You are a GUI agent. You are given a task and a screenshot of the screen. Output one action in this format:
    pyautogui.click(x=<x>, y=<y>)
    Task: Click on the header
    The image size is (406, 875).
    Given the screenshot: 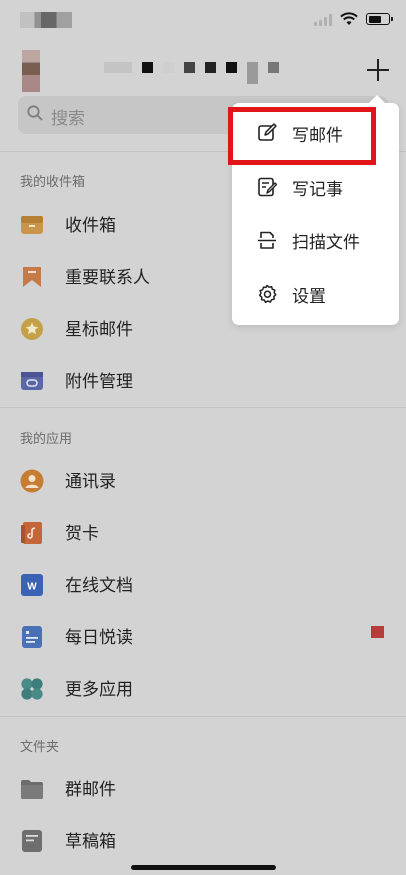 What is the action you would take?
    pyautogui.click(x=203, y=70)
    